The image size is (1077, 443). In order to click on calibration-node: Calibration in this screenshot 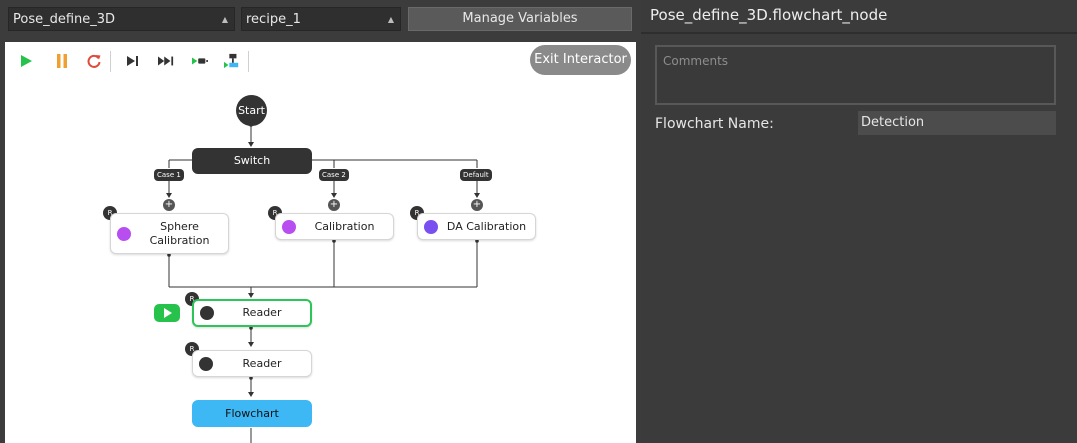, I will do `click(334, 226)`.